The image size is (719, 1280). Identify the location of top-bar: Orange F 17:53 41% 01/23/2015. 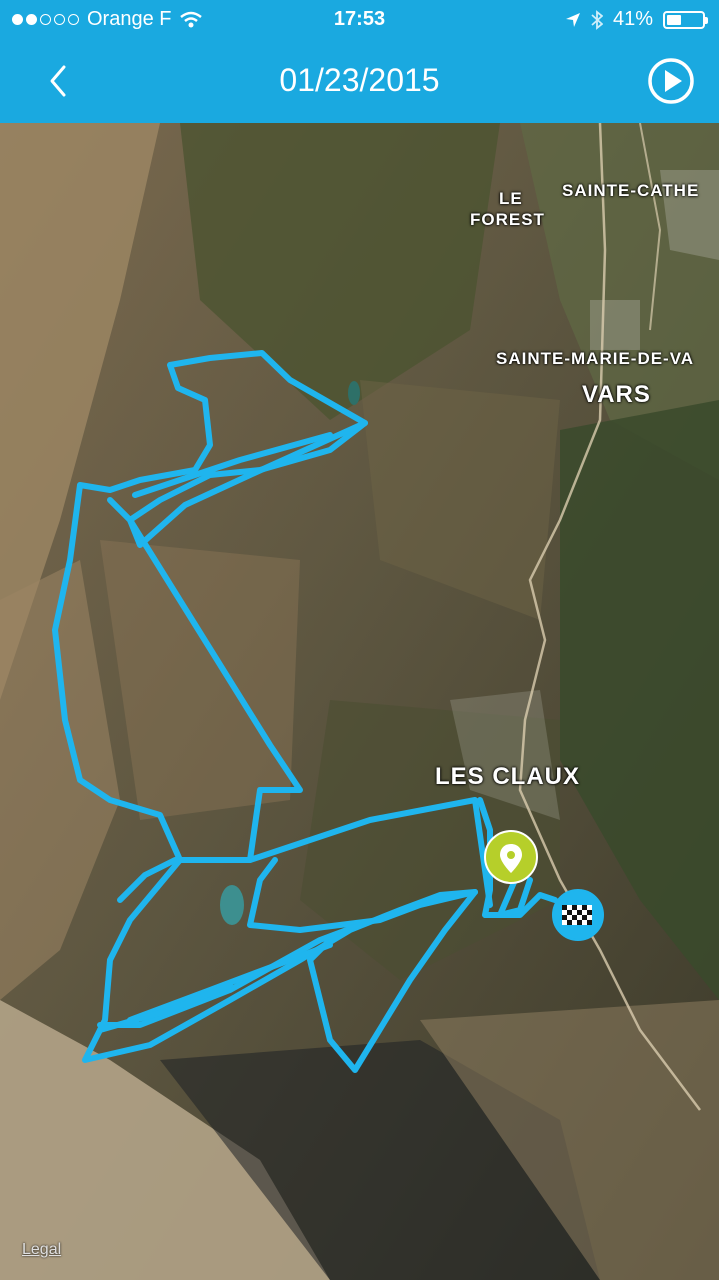
(359, 61).